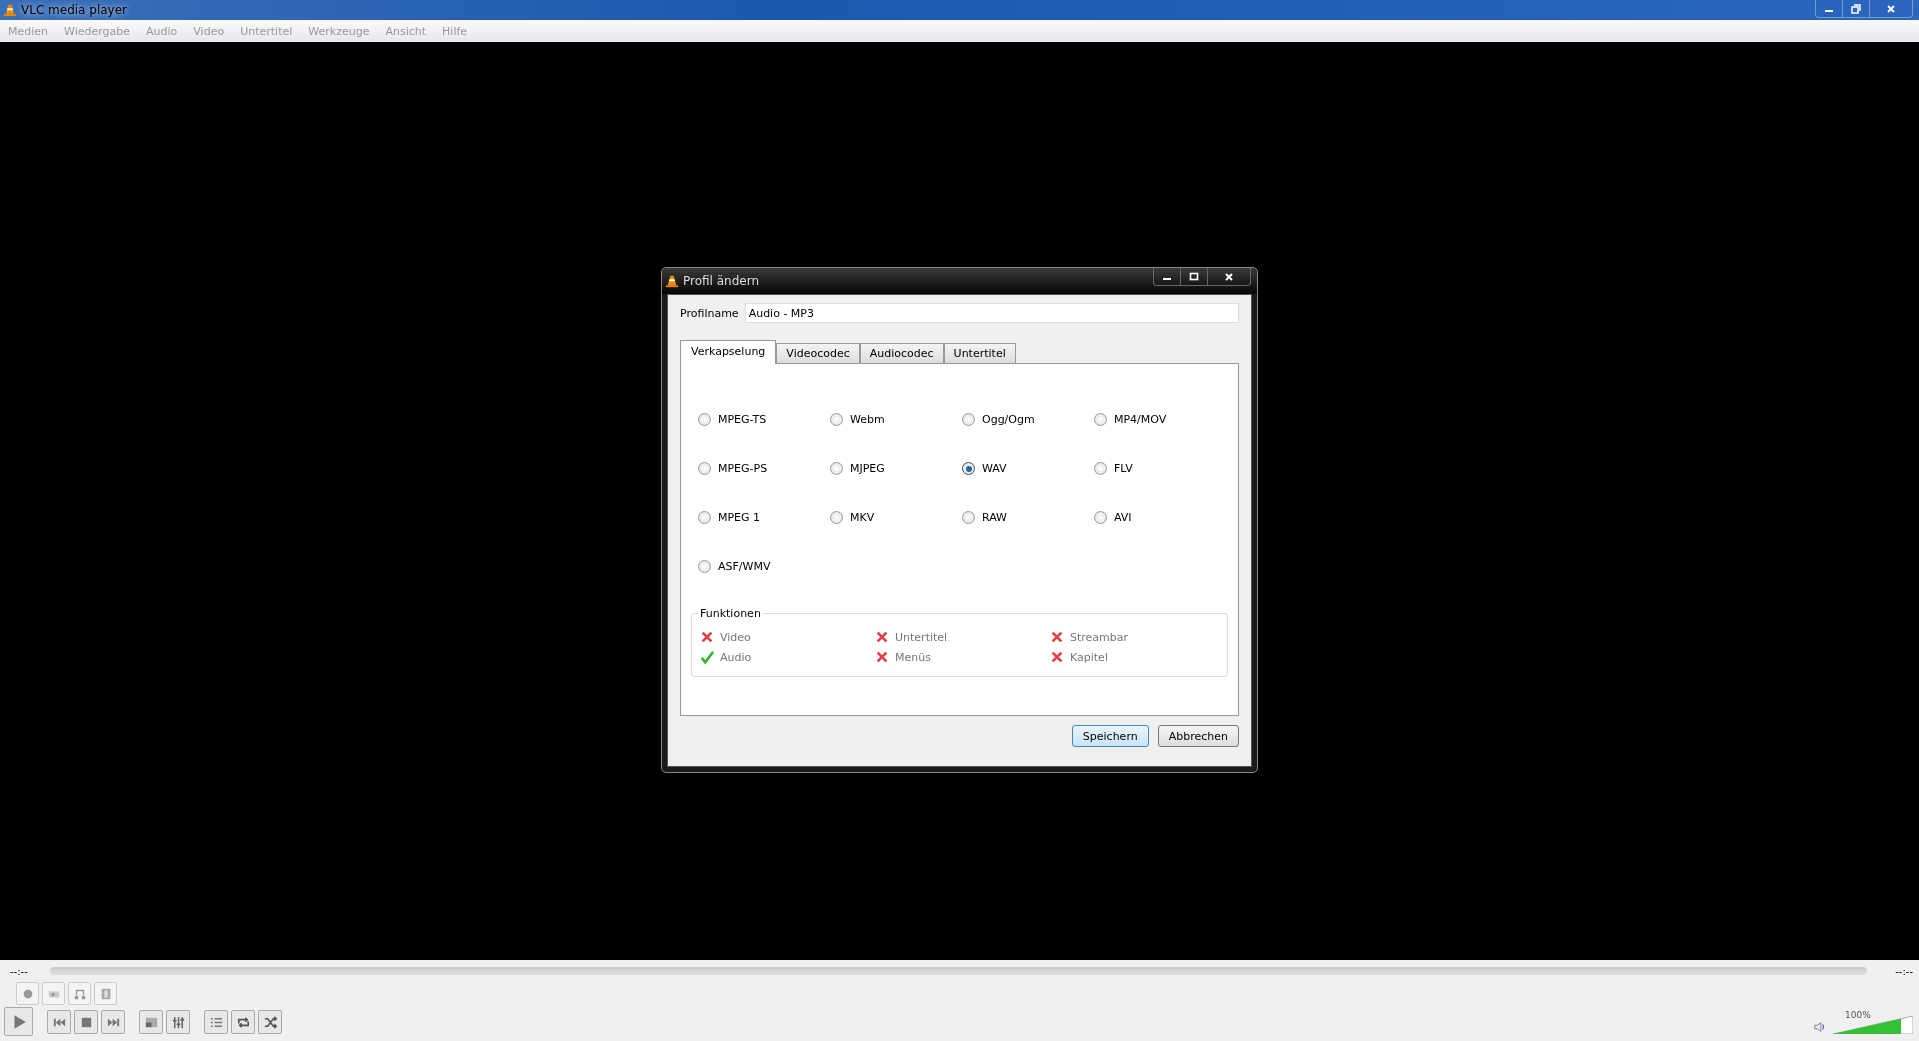 Image resolution: width=1919 pixels, height=1041 pixels. Describe the element at coordinates (979, 353) in the screenshot. I see `tab: Untertitel` at that location.